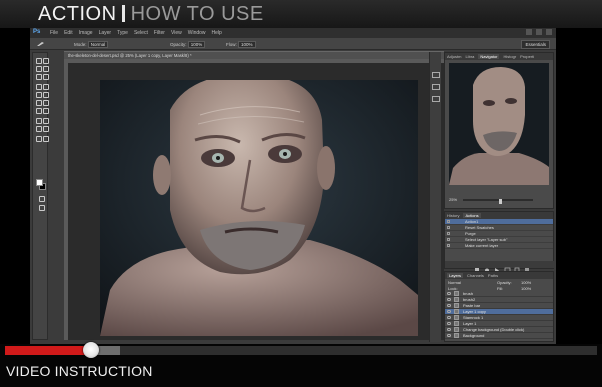 The width and height of the screenshot is (602, 387). Describe the element at coordinates (301, 350) in the screenshot. I see `video-progress-bar` at that location.